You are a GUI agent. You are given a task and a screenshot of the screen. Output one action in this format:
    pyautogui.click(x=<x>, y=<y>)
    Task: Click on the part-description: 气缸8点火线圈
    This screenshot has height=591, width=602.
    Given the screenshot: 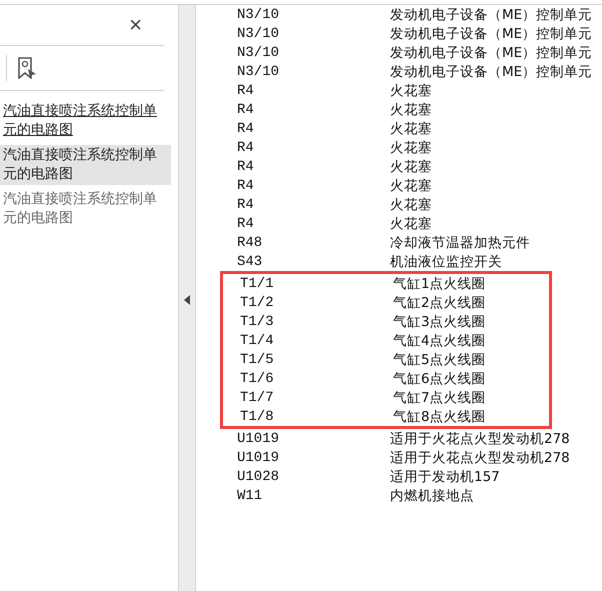 What is the action you would take?
    pyautogui.click(x=439, y=417)
    